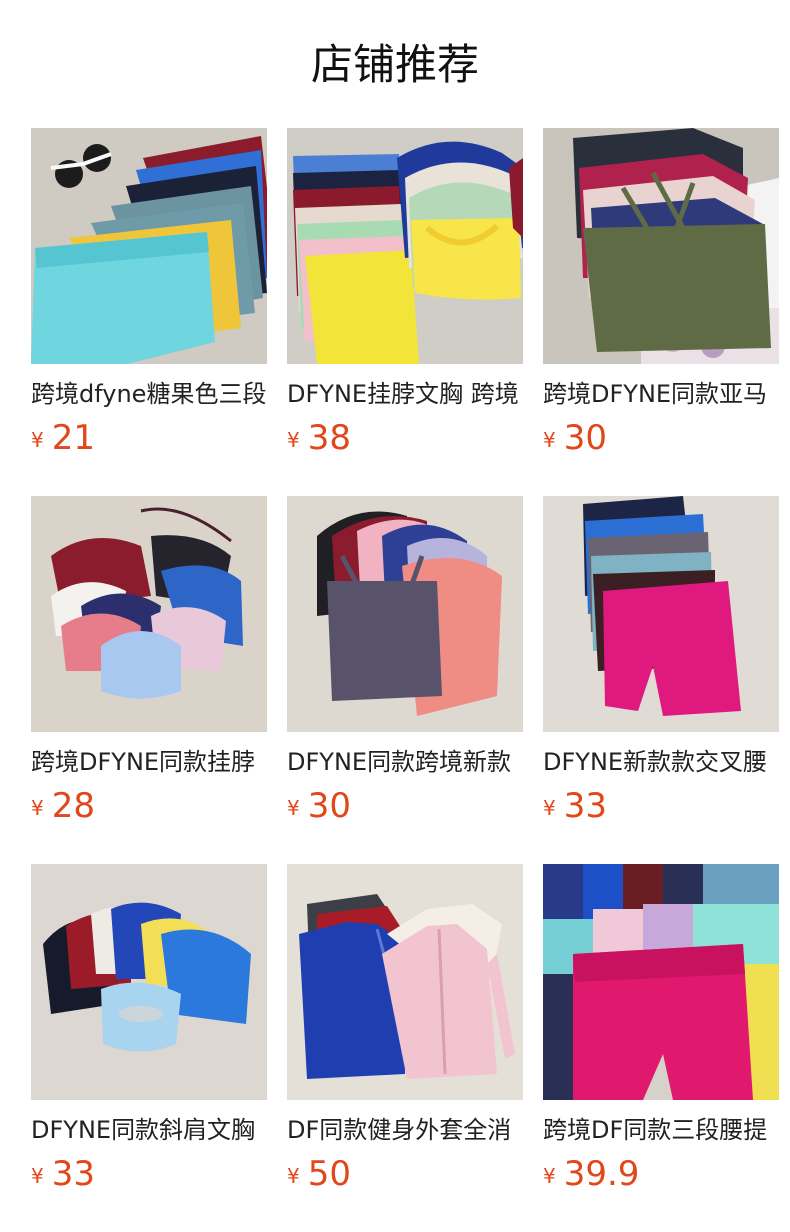 This screenshot has width=790, height=1232. Describe the element at coordinates (405, 1130) in the screenshot. I see `product-name: DF同款健身外套全消` at that location.